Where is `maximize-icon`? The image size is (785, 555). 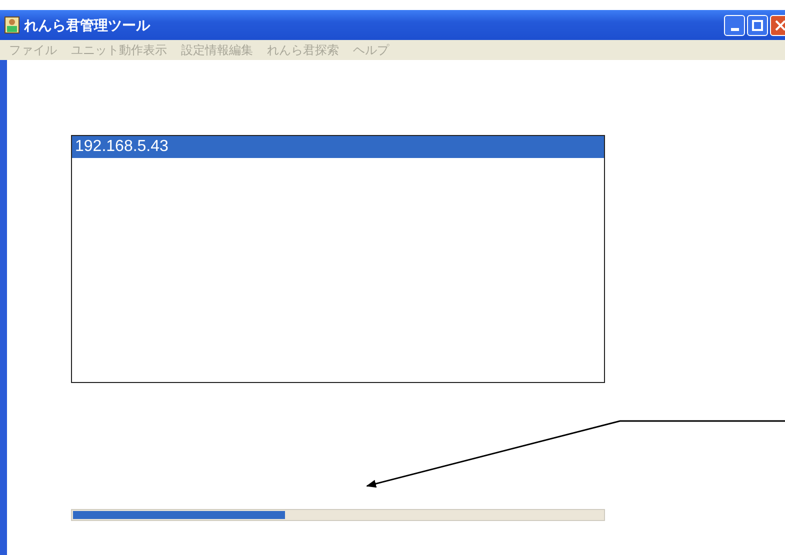 maximize-icon is located at coordinates (757, 25).